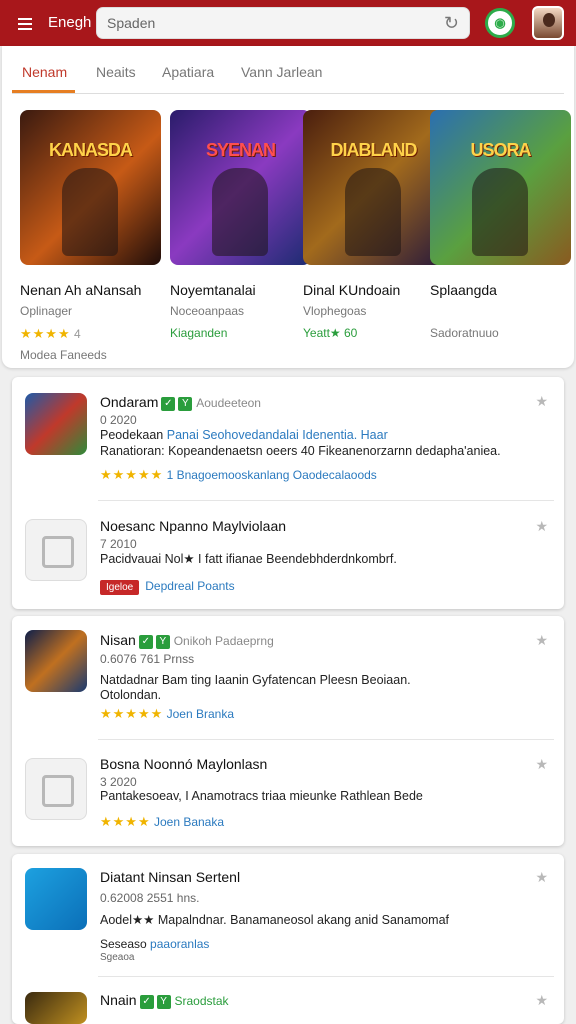 The image size is (576, 1024). What do you see at coordinates (44, 72) in the screenshot?
I see `tab-0: Nenam` at bounding box center [44, 72].